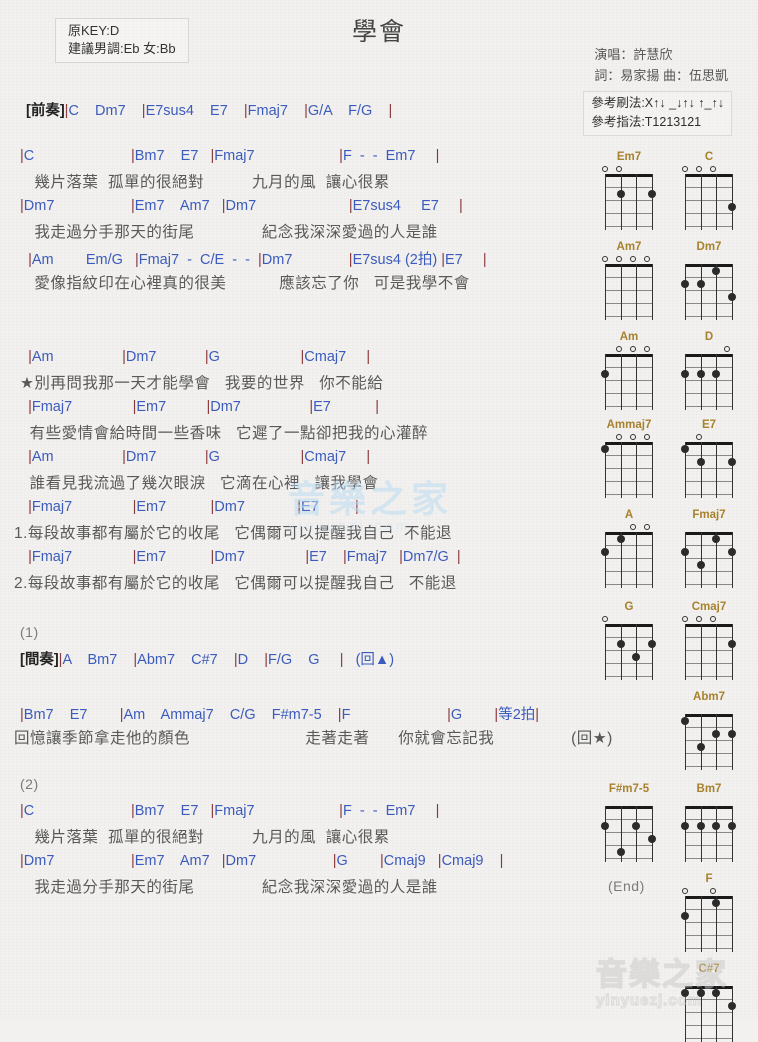  What do you see at coordinates (229, 887) in the screenshot?
I see `lyrics-verse2-line2: 我走過分手那天的街尾 紀念我深深愛過的人是誰` at bounding box center [229, 887].